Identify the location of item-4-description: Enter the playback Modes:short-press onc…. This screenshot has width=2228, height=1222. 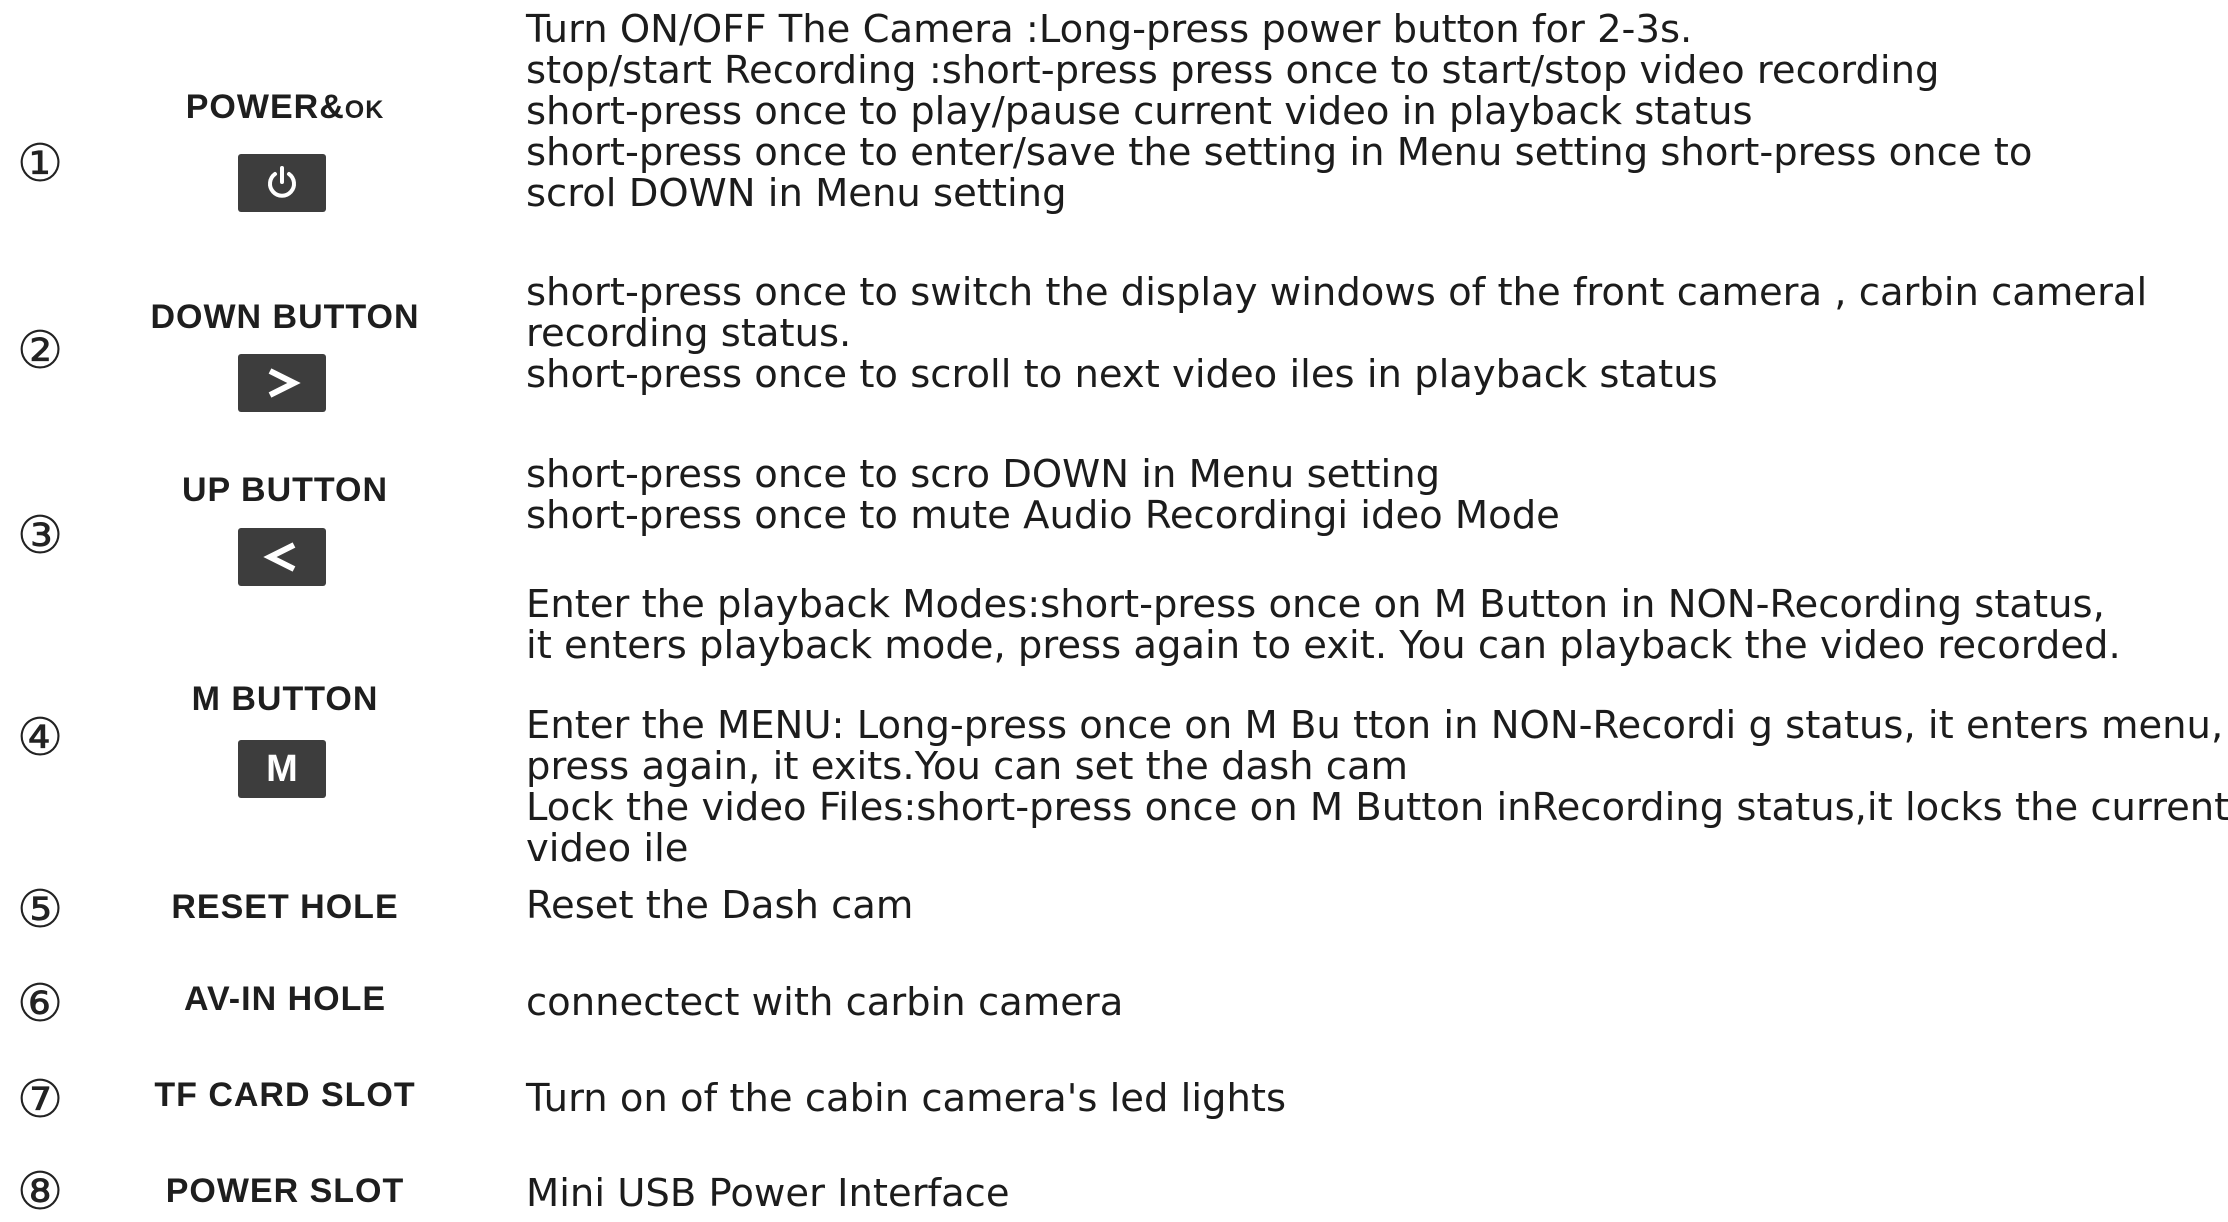
(1376, 625).